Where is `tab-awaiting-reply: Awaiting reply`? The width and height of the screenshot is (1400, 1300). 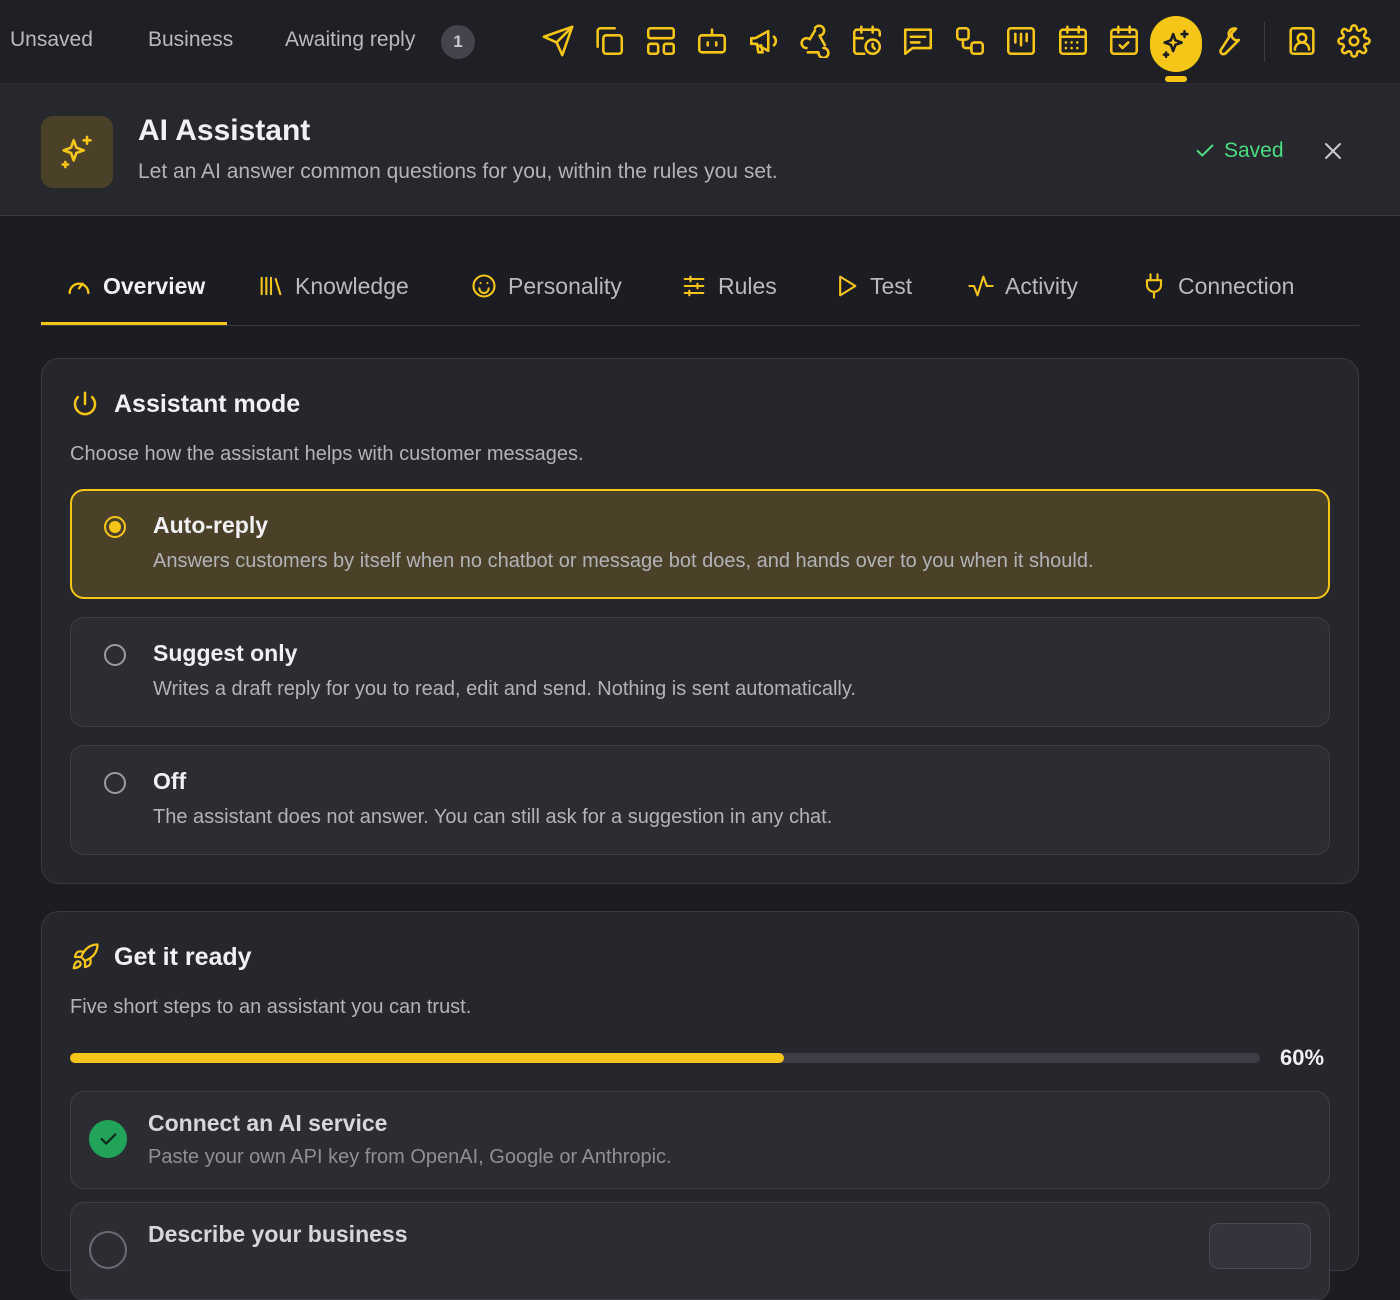 tab-awaiting-reply: Awaiting reply is located at coordinates (350, 40).